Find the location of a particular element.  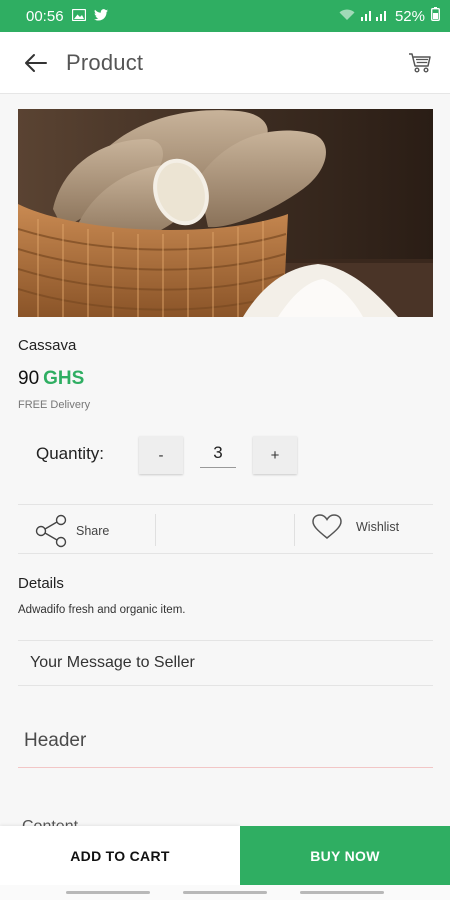

system-nav-bar is located at coordinates (225, 892).